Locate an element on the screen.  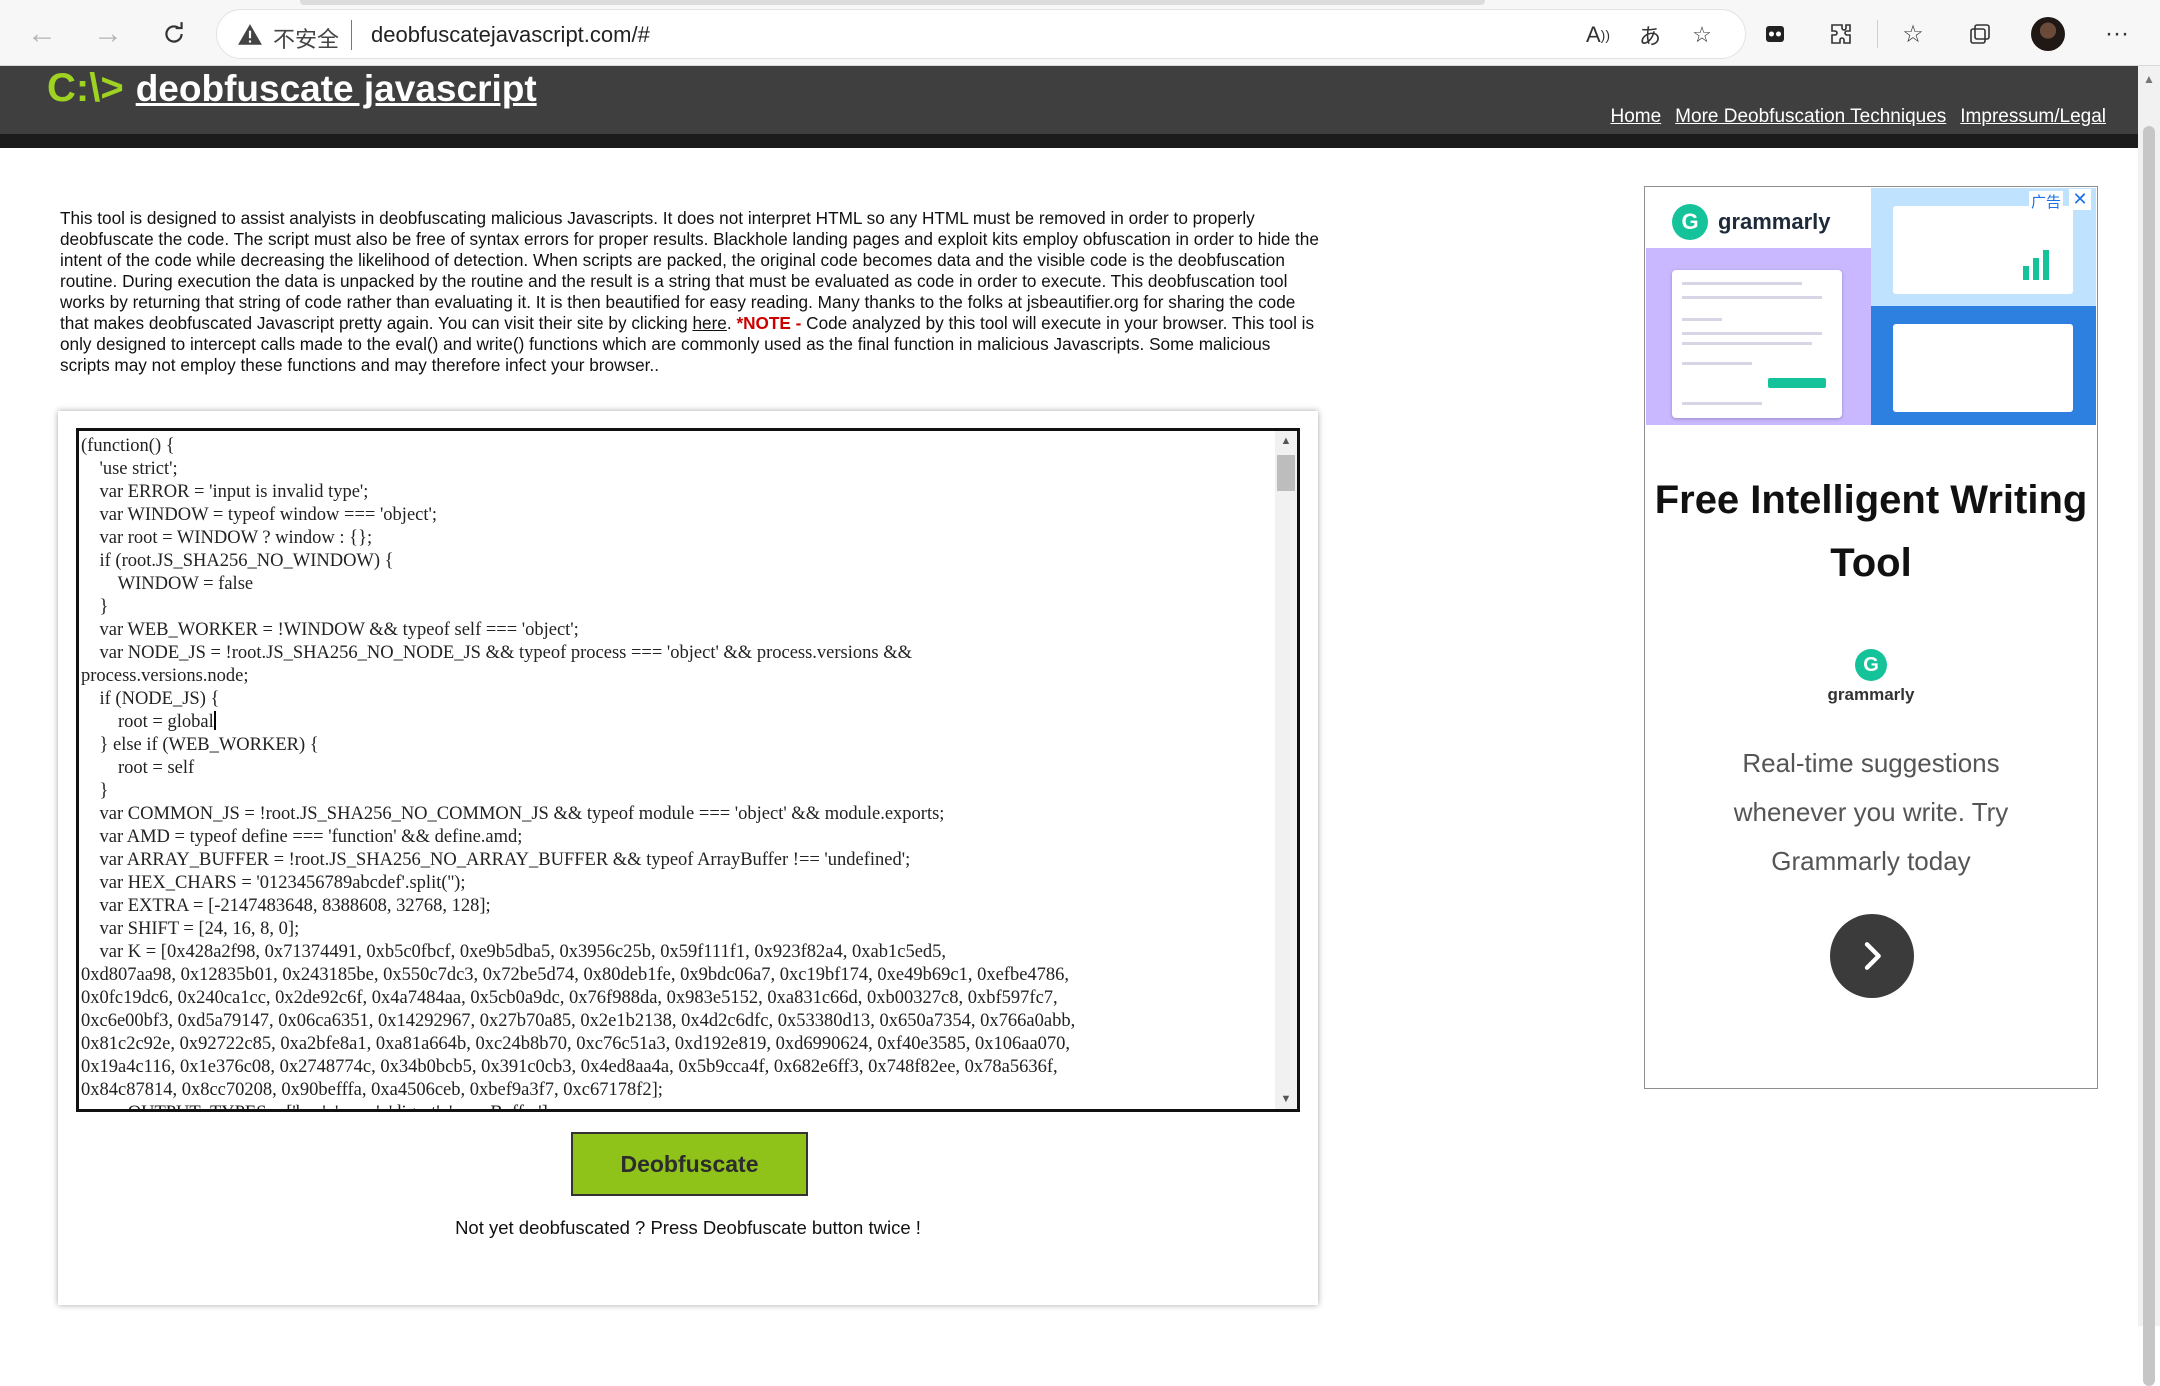
chevron-right-icon is located at coordinates (1872, 956).